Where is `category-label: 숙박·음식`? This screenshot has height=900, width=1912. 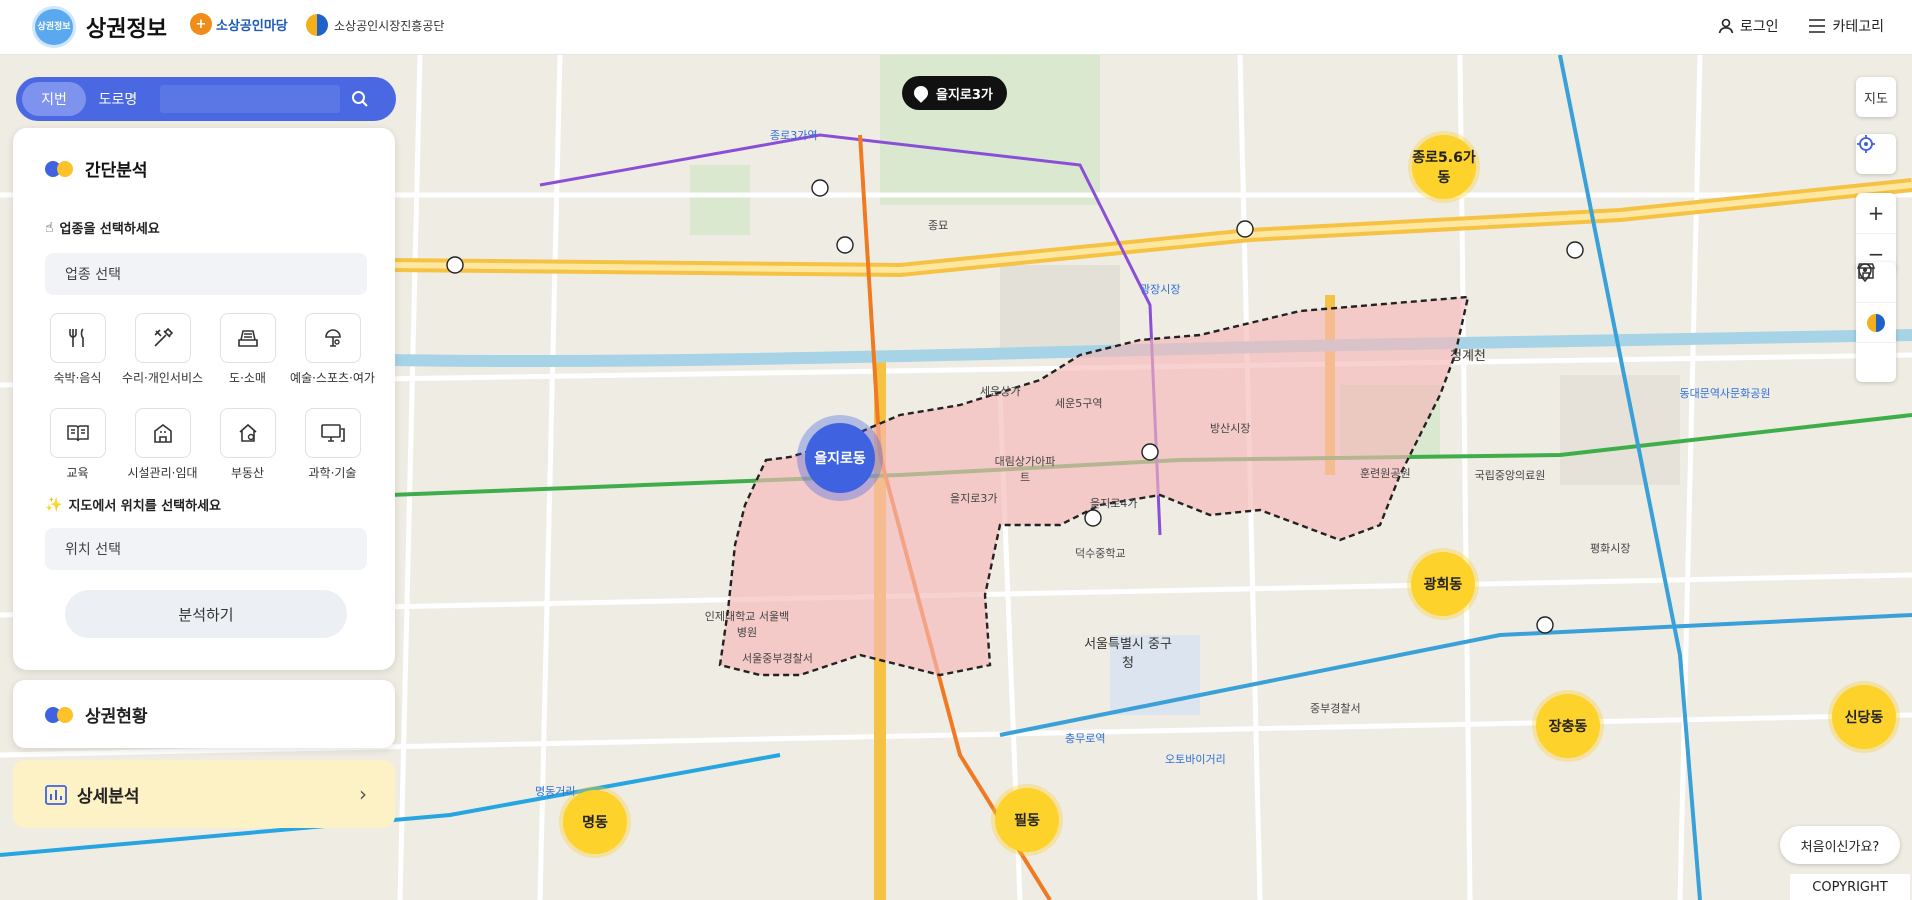 category-label: 숙박·음식 is located at coordinates (77, 378).